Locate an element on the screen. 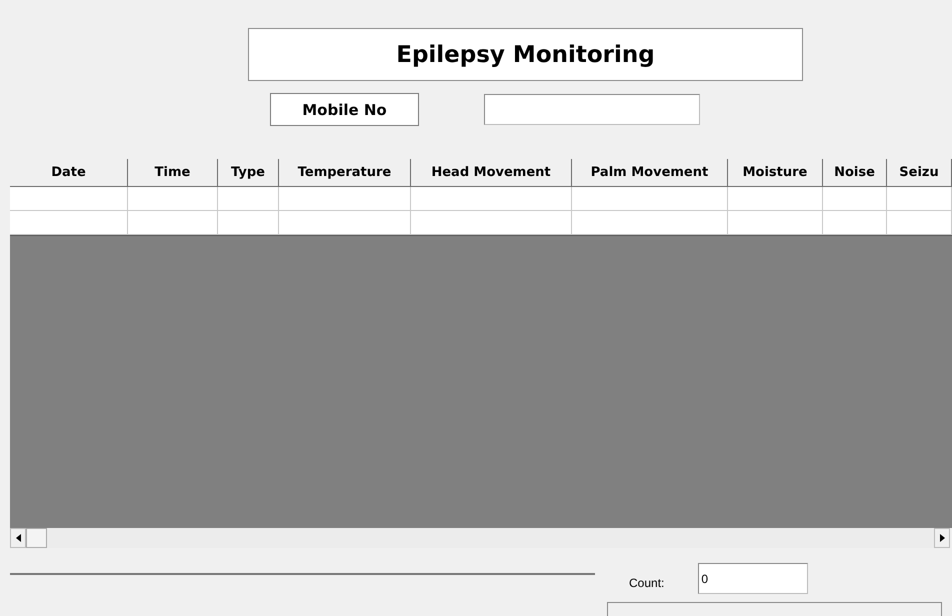 Image resolution: width=952 pixels, height=616 pixels. column-header: Temperature is located at coordinates (345, 173).